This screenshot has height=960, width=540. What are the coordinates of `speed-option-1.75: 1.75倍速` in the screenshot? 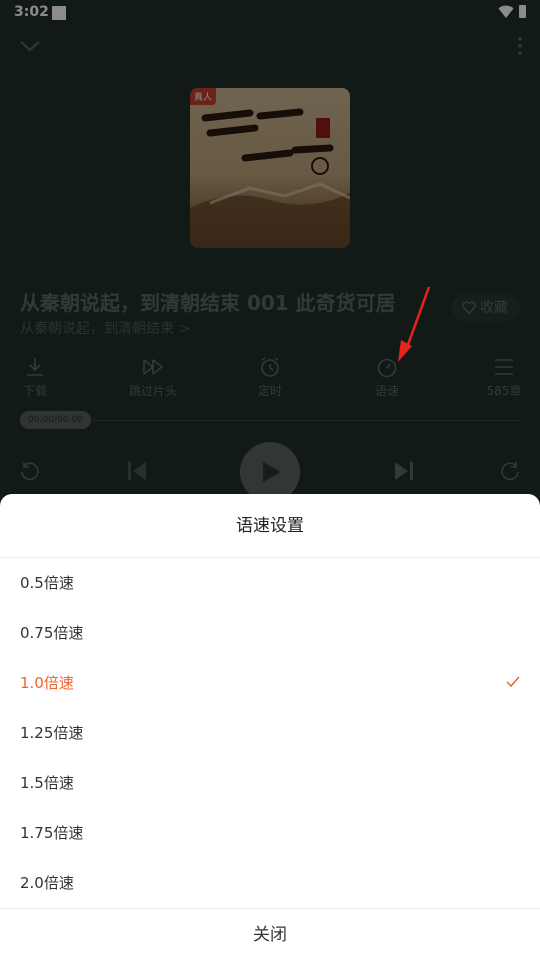 It's located at (270, 833).